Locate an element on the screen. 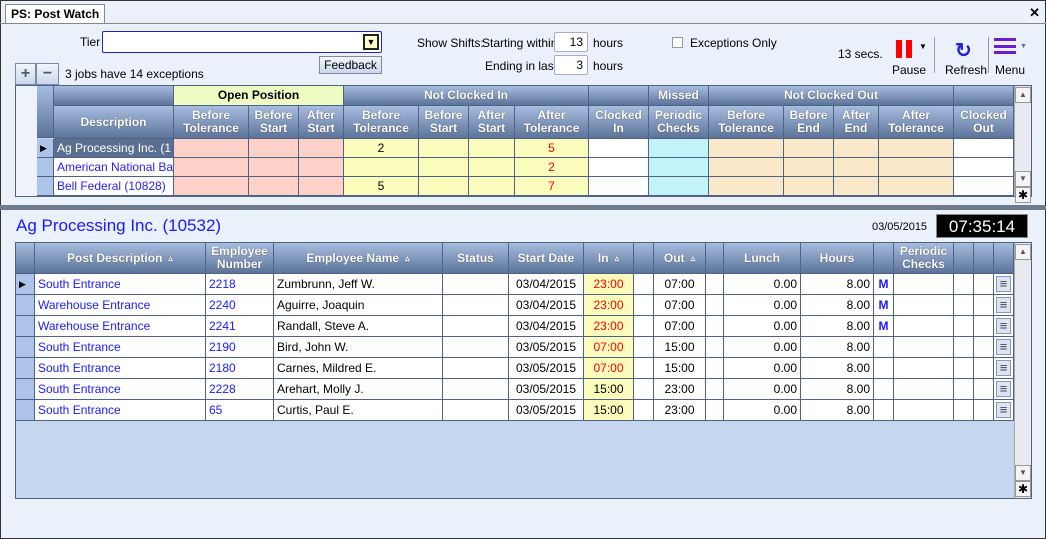 The image size is (1046, 539). menu-button: ▼ Menu is located at coordinates (1012, 56).